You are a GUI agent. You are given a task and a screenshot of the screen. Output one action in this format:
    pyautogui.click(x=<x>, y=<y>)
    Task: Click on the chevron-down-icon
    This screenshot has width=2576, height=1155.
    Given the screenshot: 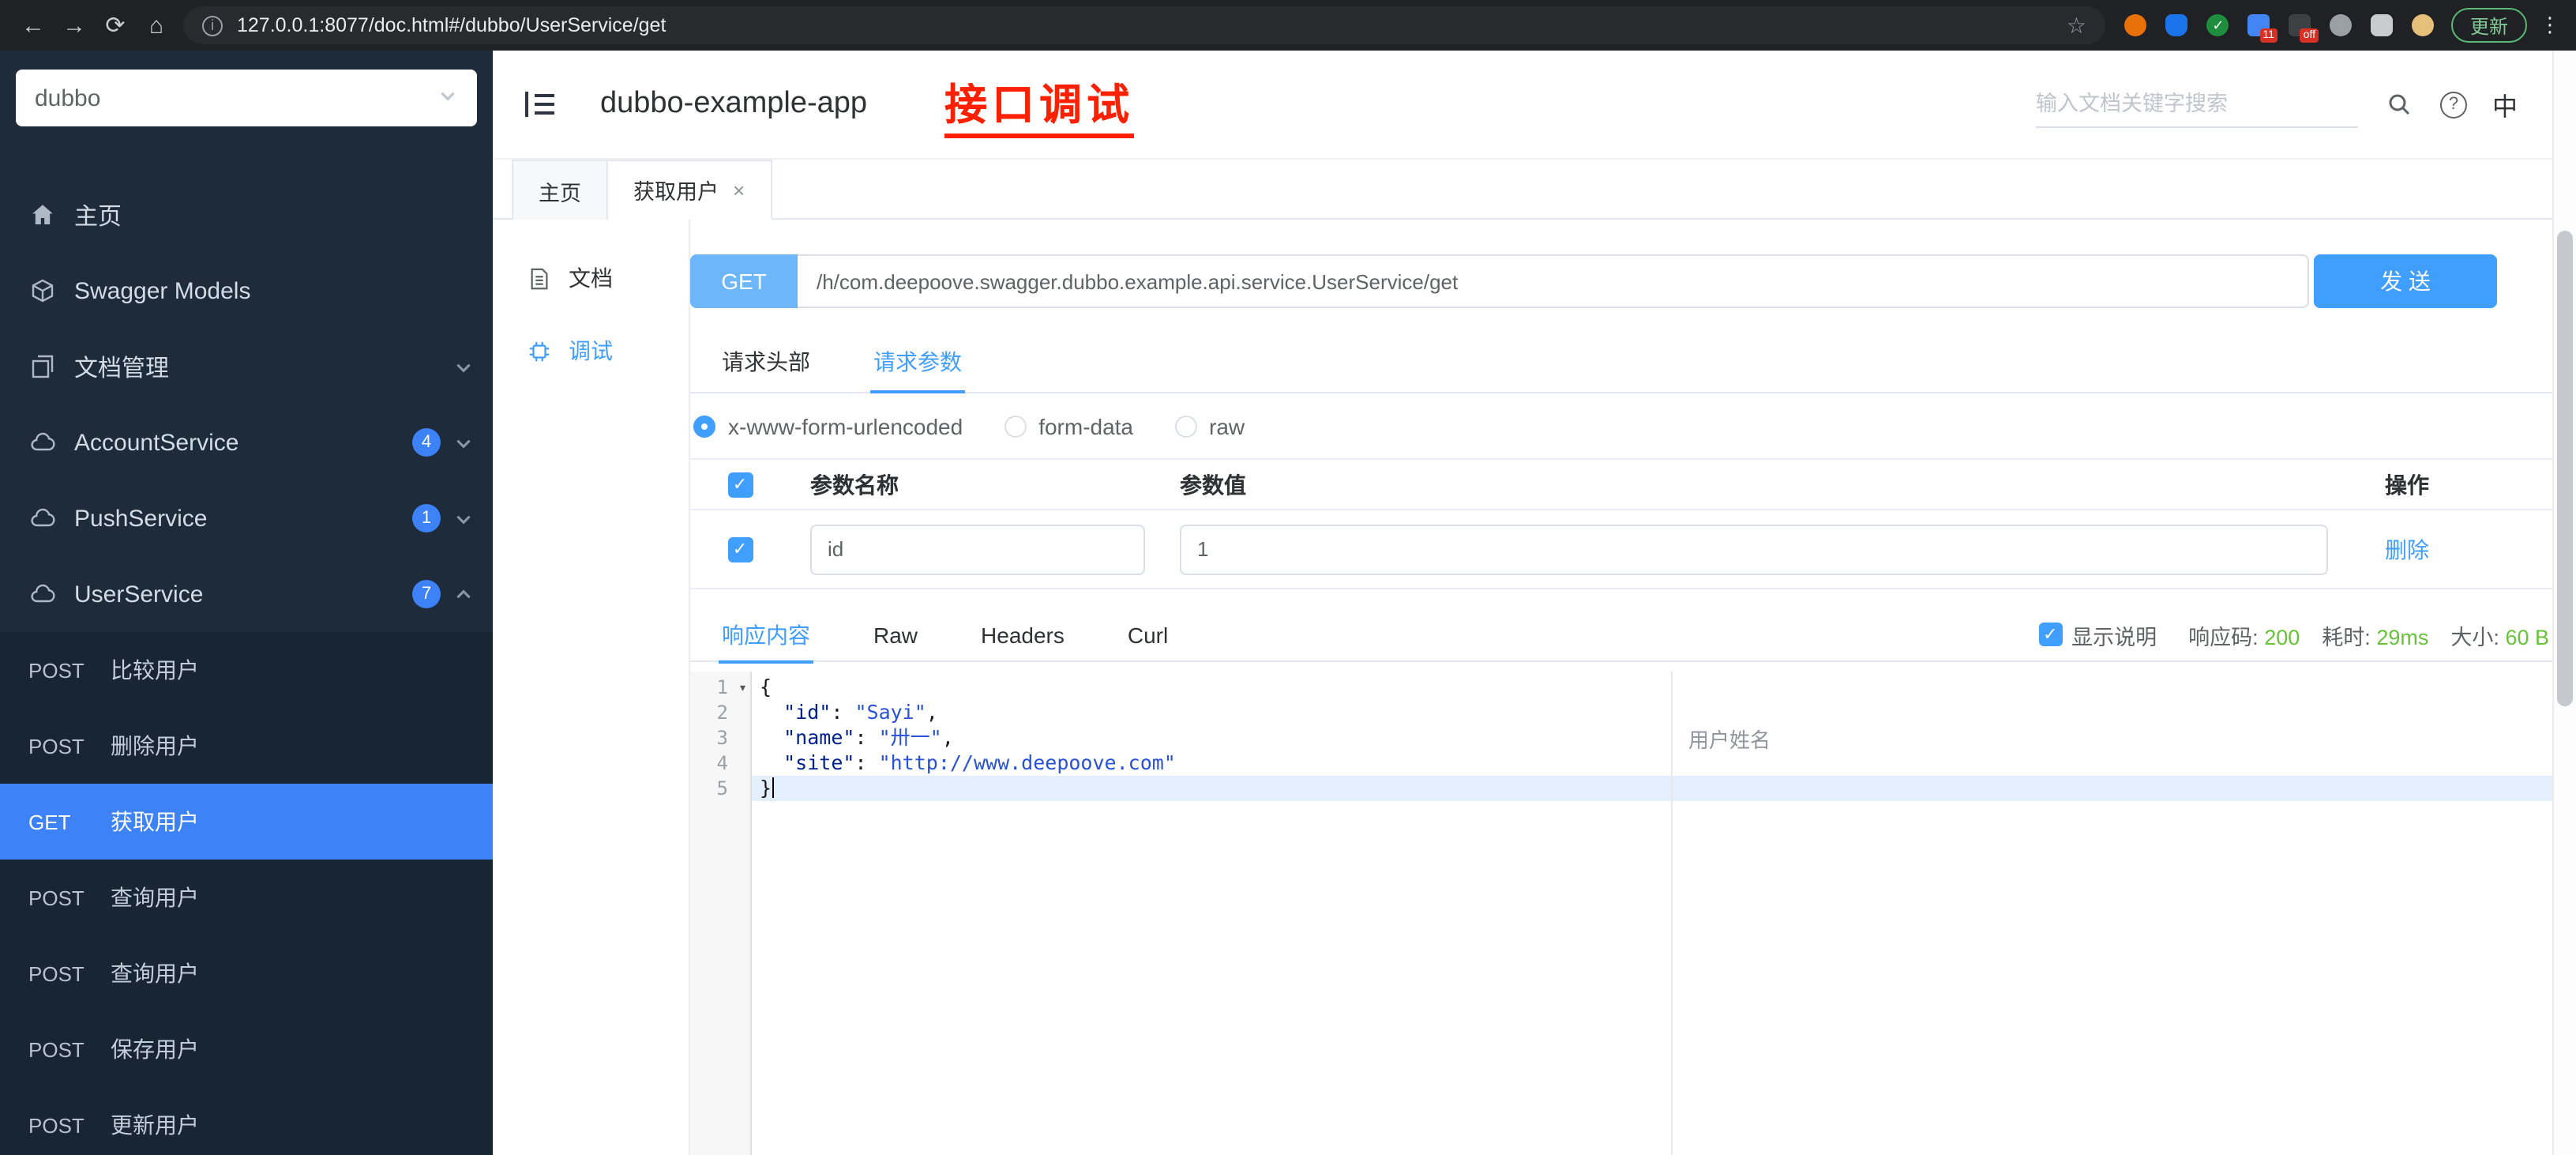 What is the action you would take?
    pyautogui.click(x=447, y=98)
    